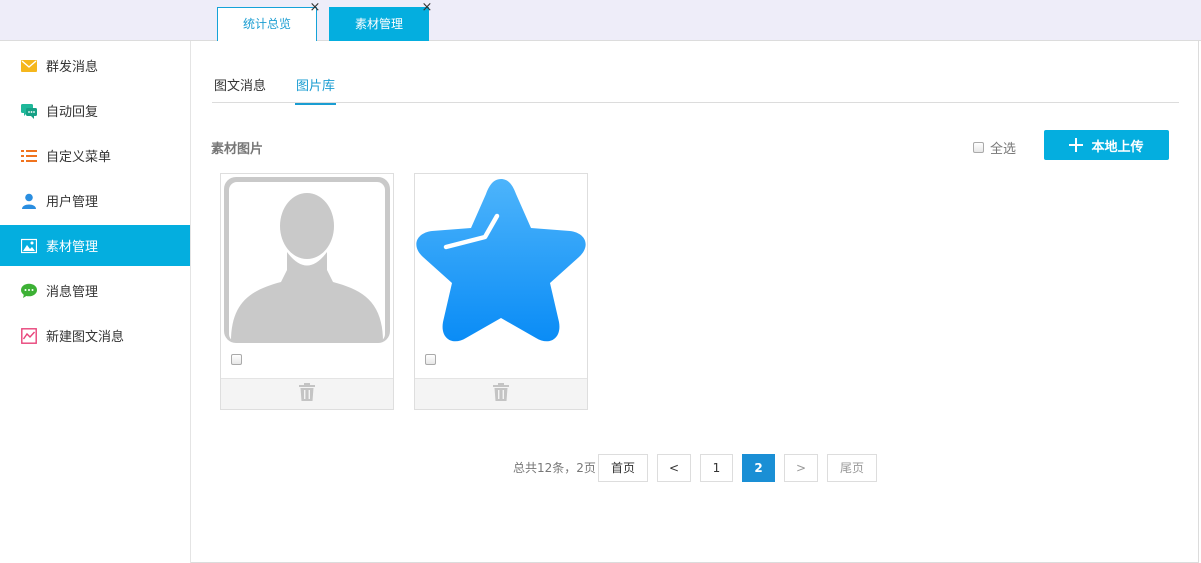 The height and width of the screenshot is (563, 1201). Describe the element at coordinates (29, 335) in the screenshot. I see `chart-frame-icon` at that location.